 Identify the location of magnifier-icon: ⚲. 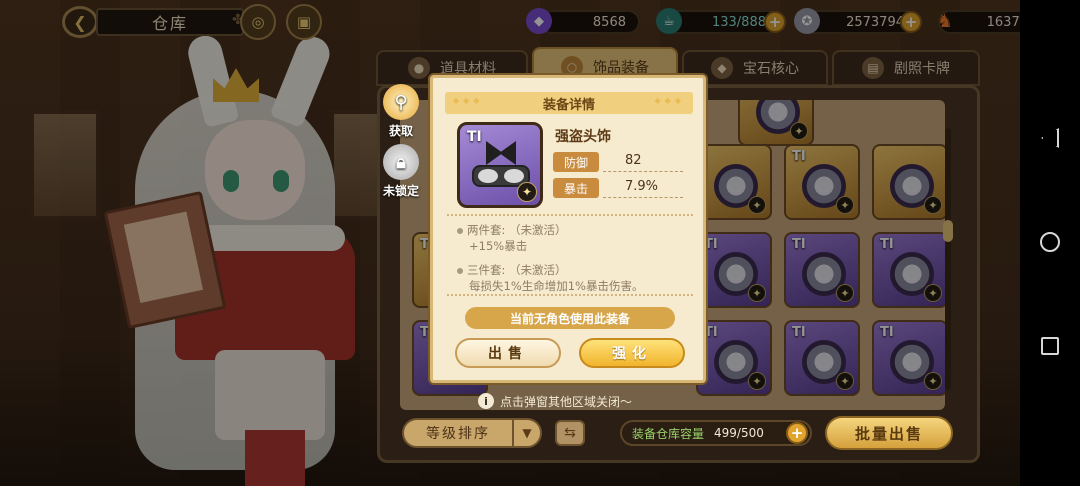
(401, 102).